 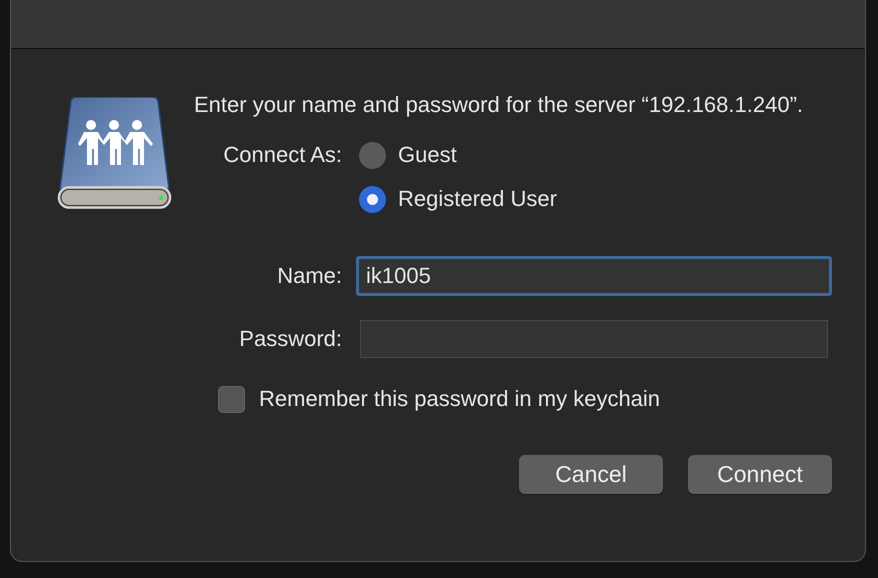 What do you see at coordinates (594, 276) in the screenshot?
I see `name-field: ik1005` at bounding box center [594, 276].